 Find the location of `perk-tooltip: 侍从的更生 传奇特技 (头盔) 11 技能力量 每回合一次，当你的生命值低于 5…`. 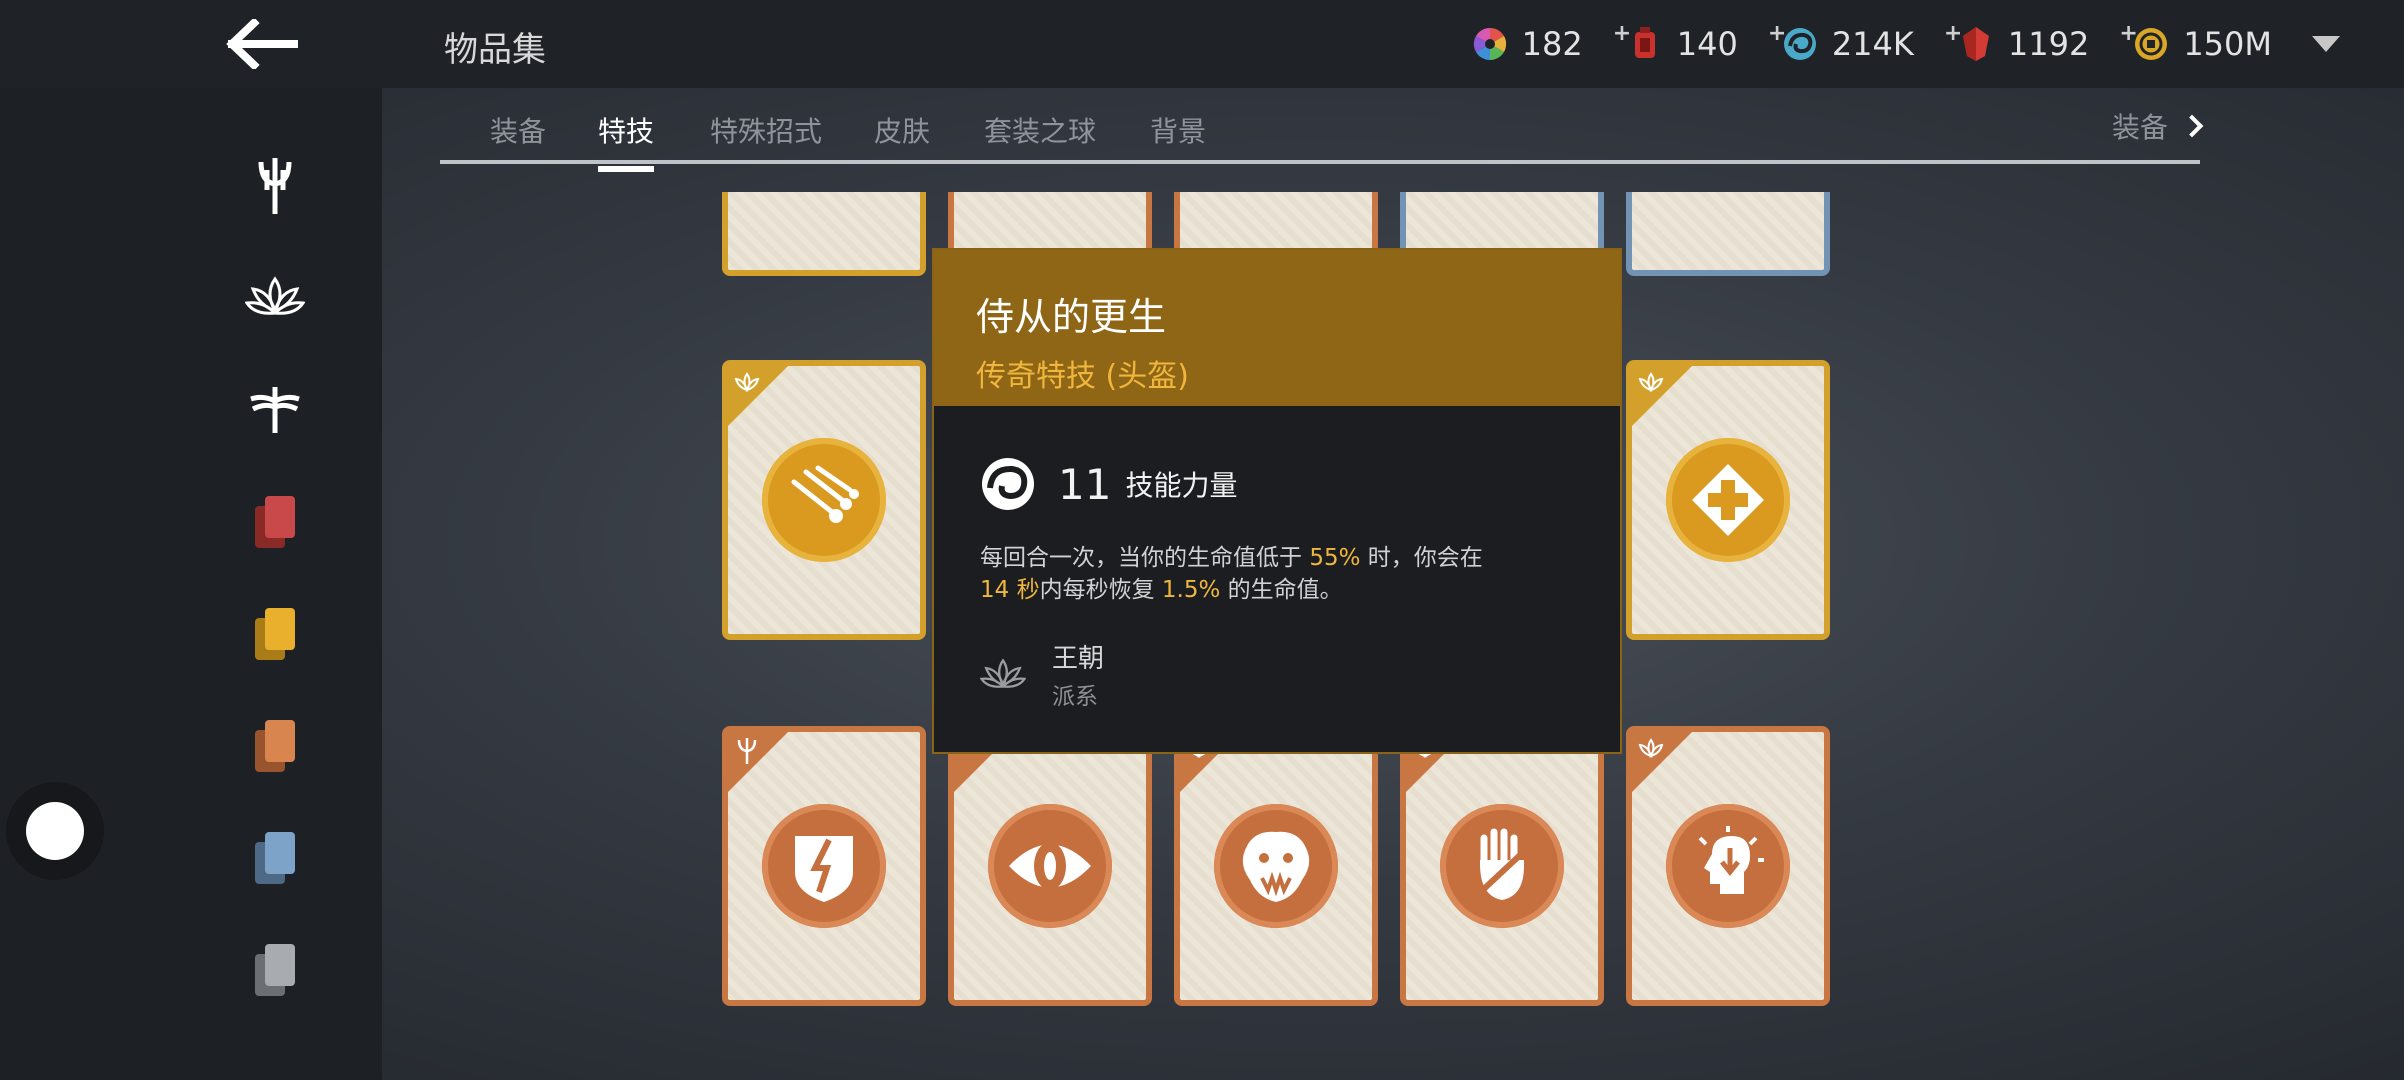

perk-tooltip: 侍从的更生 传奇特技 (头盔) 11 技能力量 每回合一次，当你的生命值低于 5… is located at coordinates (1277, 501).